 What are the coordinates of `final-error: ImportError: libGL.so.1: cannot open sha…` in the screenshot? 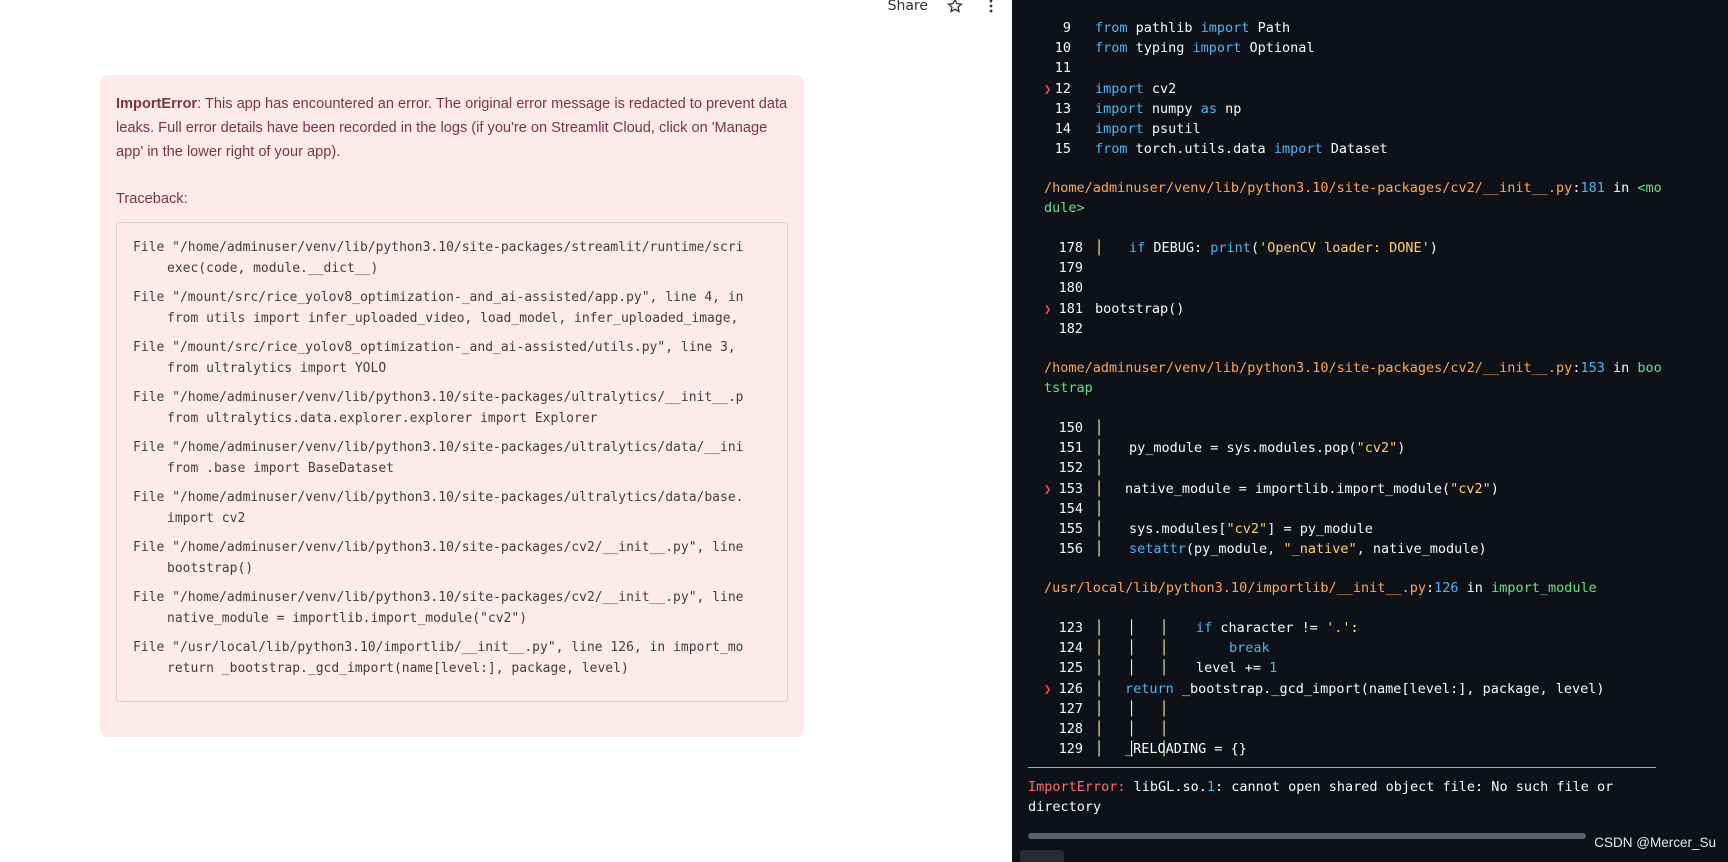 It's located at (1338, 797).